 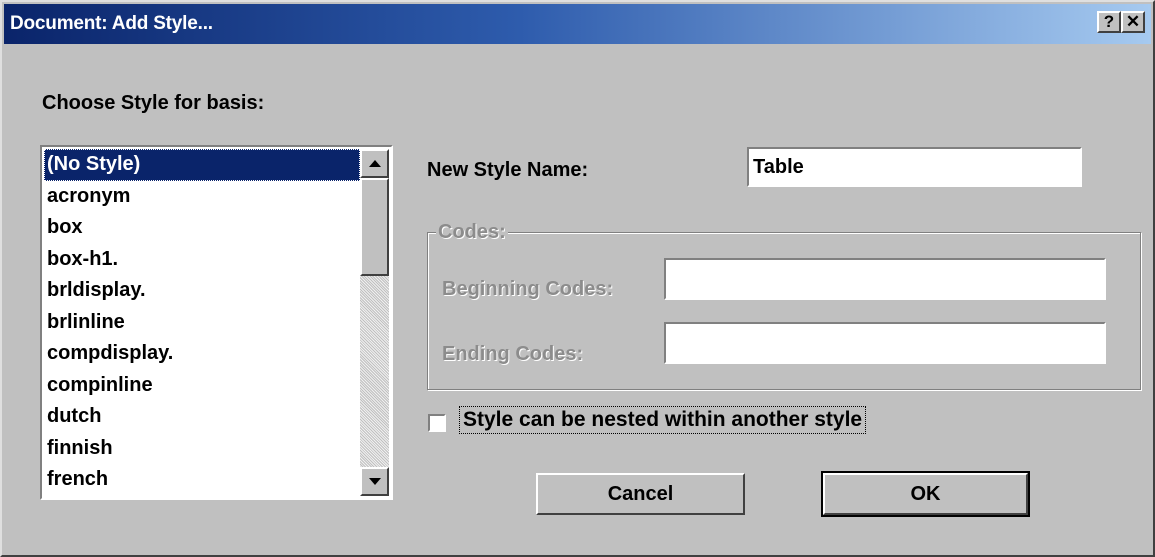 I want to click on list-item: dutch, so click(x=202, y=417).